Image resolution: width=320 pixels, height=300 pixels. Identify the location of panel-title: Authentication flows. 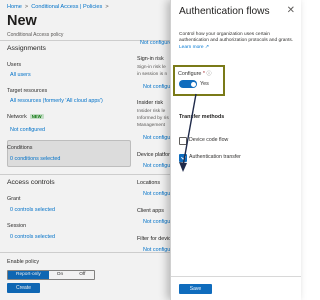
(224, 11).